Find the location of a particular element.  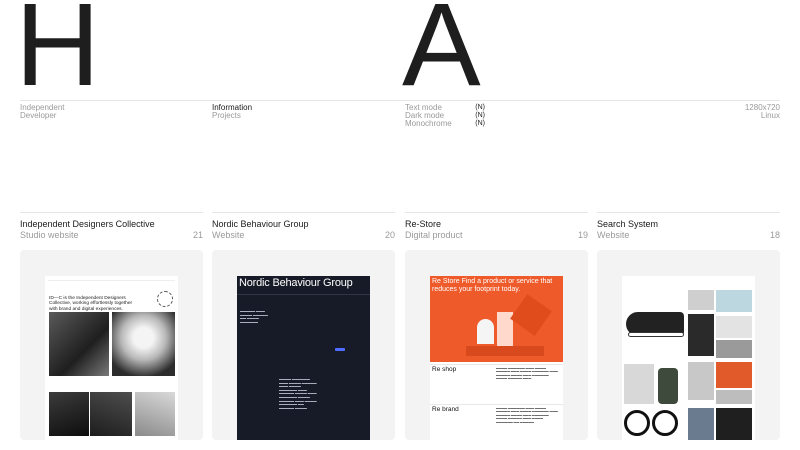

mode-monochrome-key: (N) is located at coordinates (480, 123).